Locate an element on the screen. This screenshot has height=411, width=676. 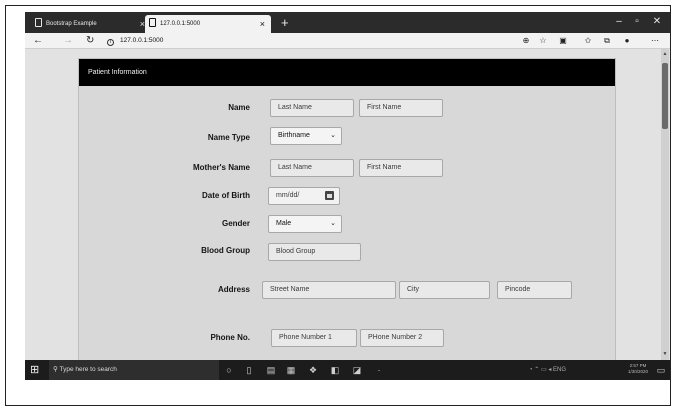
mother-last-name-input: Last Name is located at coordinates (312, 168).